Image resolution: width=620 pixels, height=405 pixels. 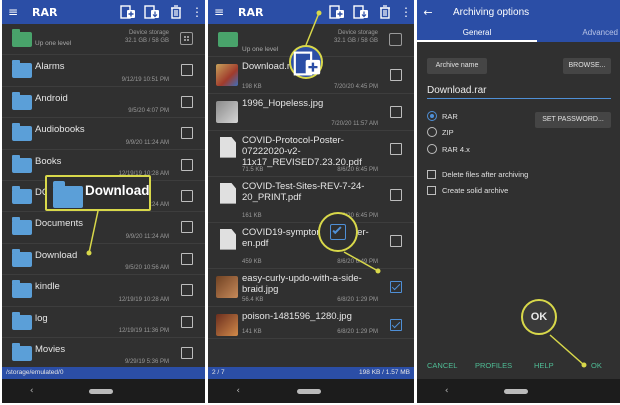 I want to click on options-tabs: General Advanced, so click(x=518, y=33).